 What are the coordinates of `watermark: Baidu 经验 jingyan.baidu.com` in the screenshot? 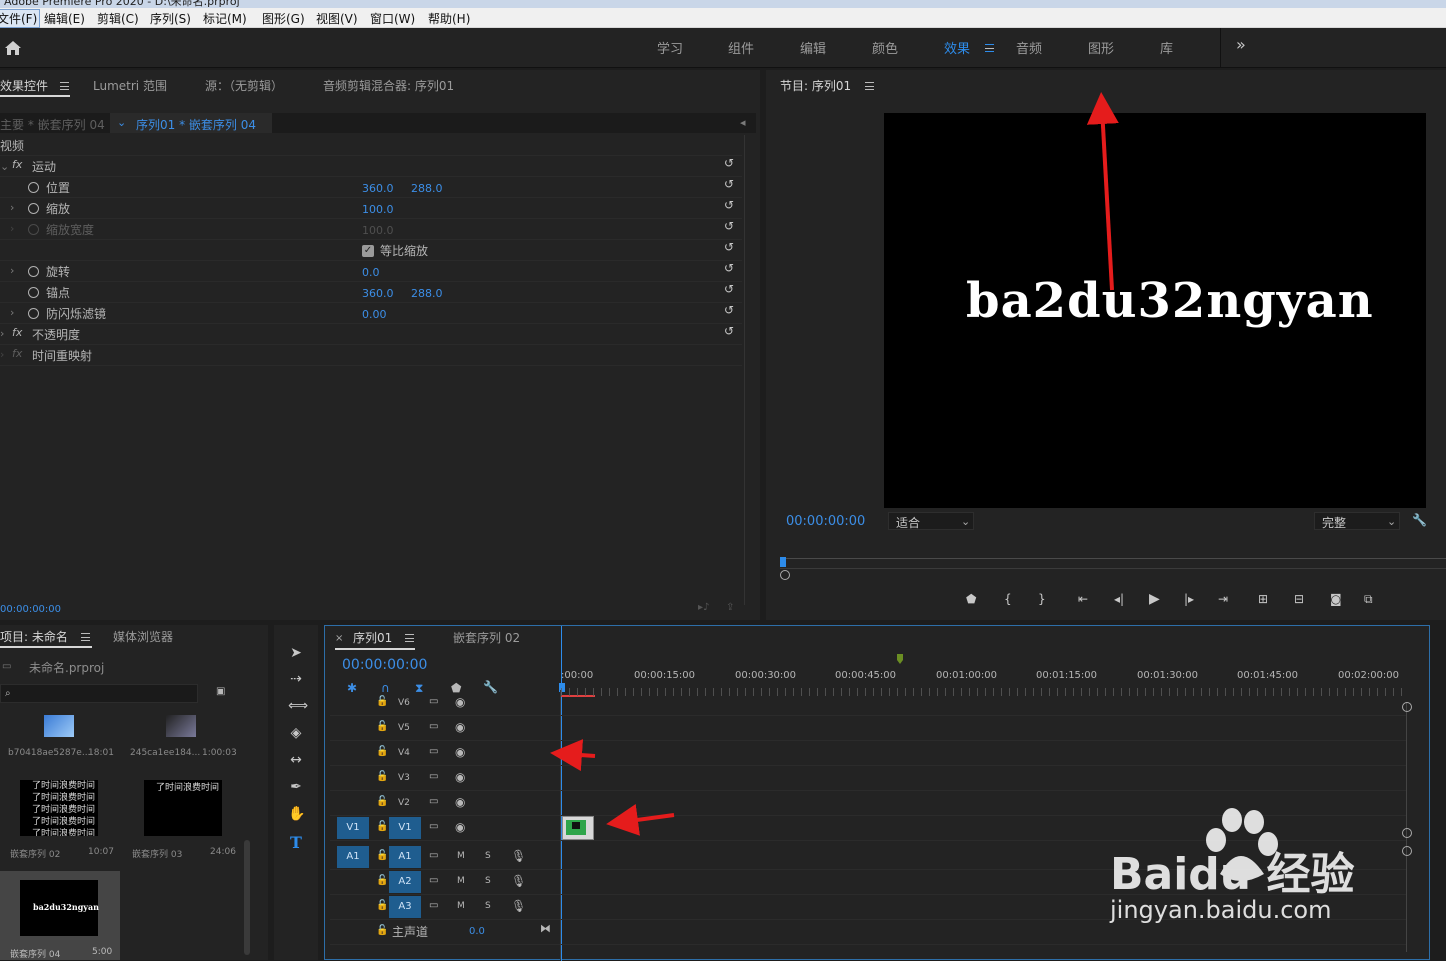 It's located at (1270, 868).